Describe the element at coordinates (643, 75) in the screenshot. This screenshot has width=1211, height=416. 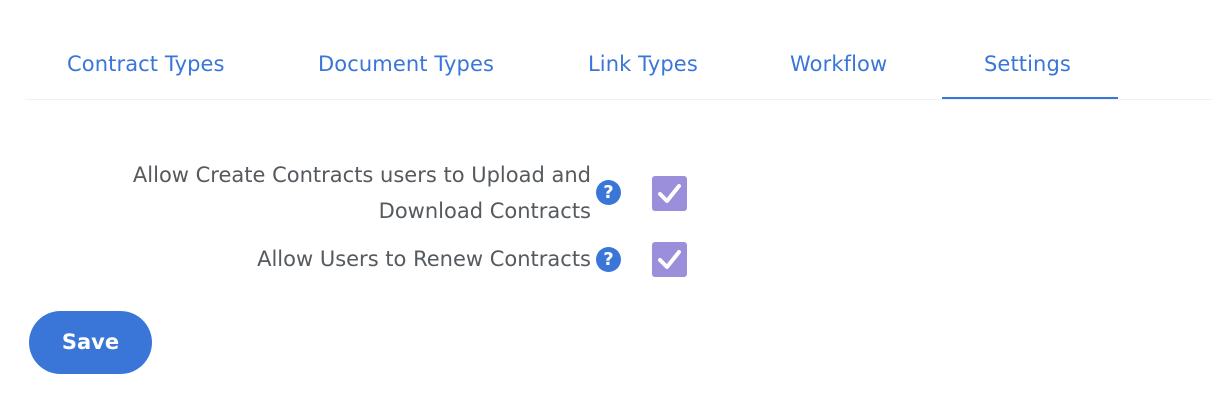
I see `tab-link-types: Link Types` at that location.